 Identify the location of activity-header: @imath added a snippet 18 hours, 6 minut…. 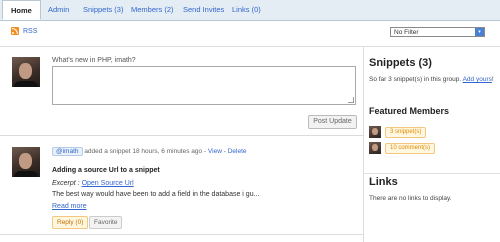
(149, 151).